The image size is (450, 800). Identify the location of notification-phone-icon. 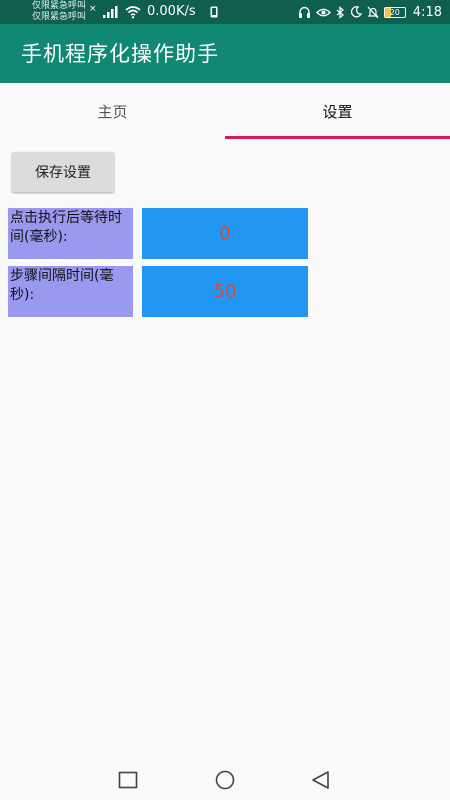
(214, 12).